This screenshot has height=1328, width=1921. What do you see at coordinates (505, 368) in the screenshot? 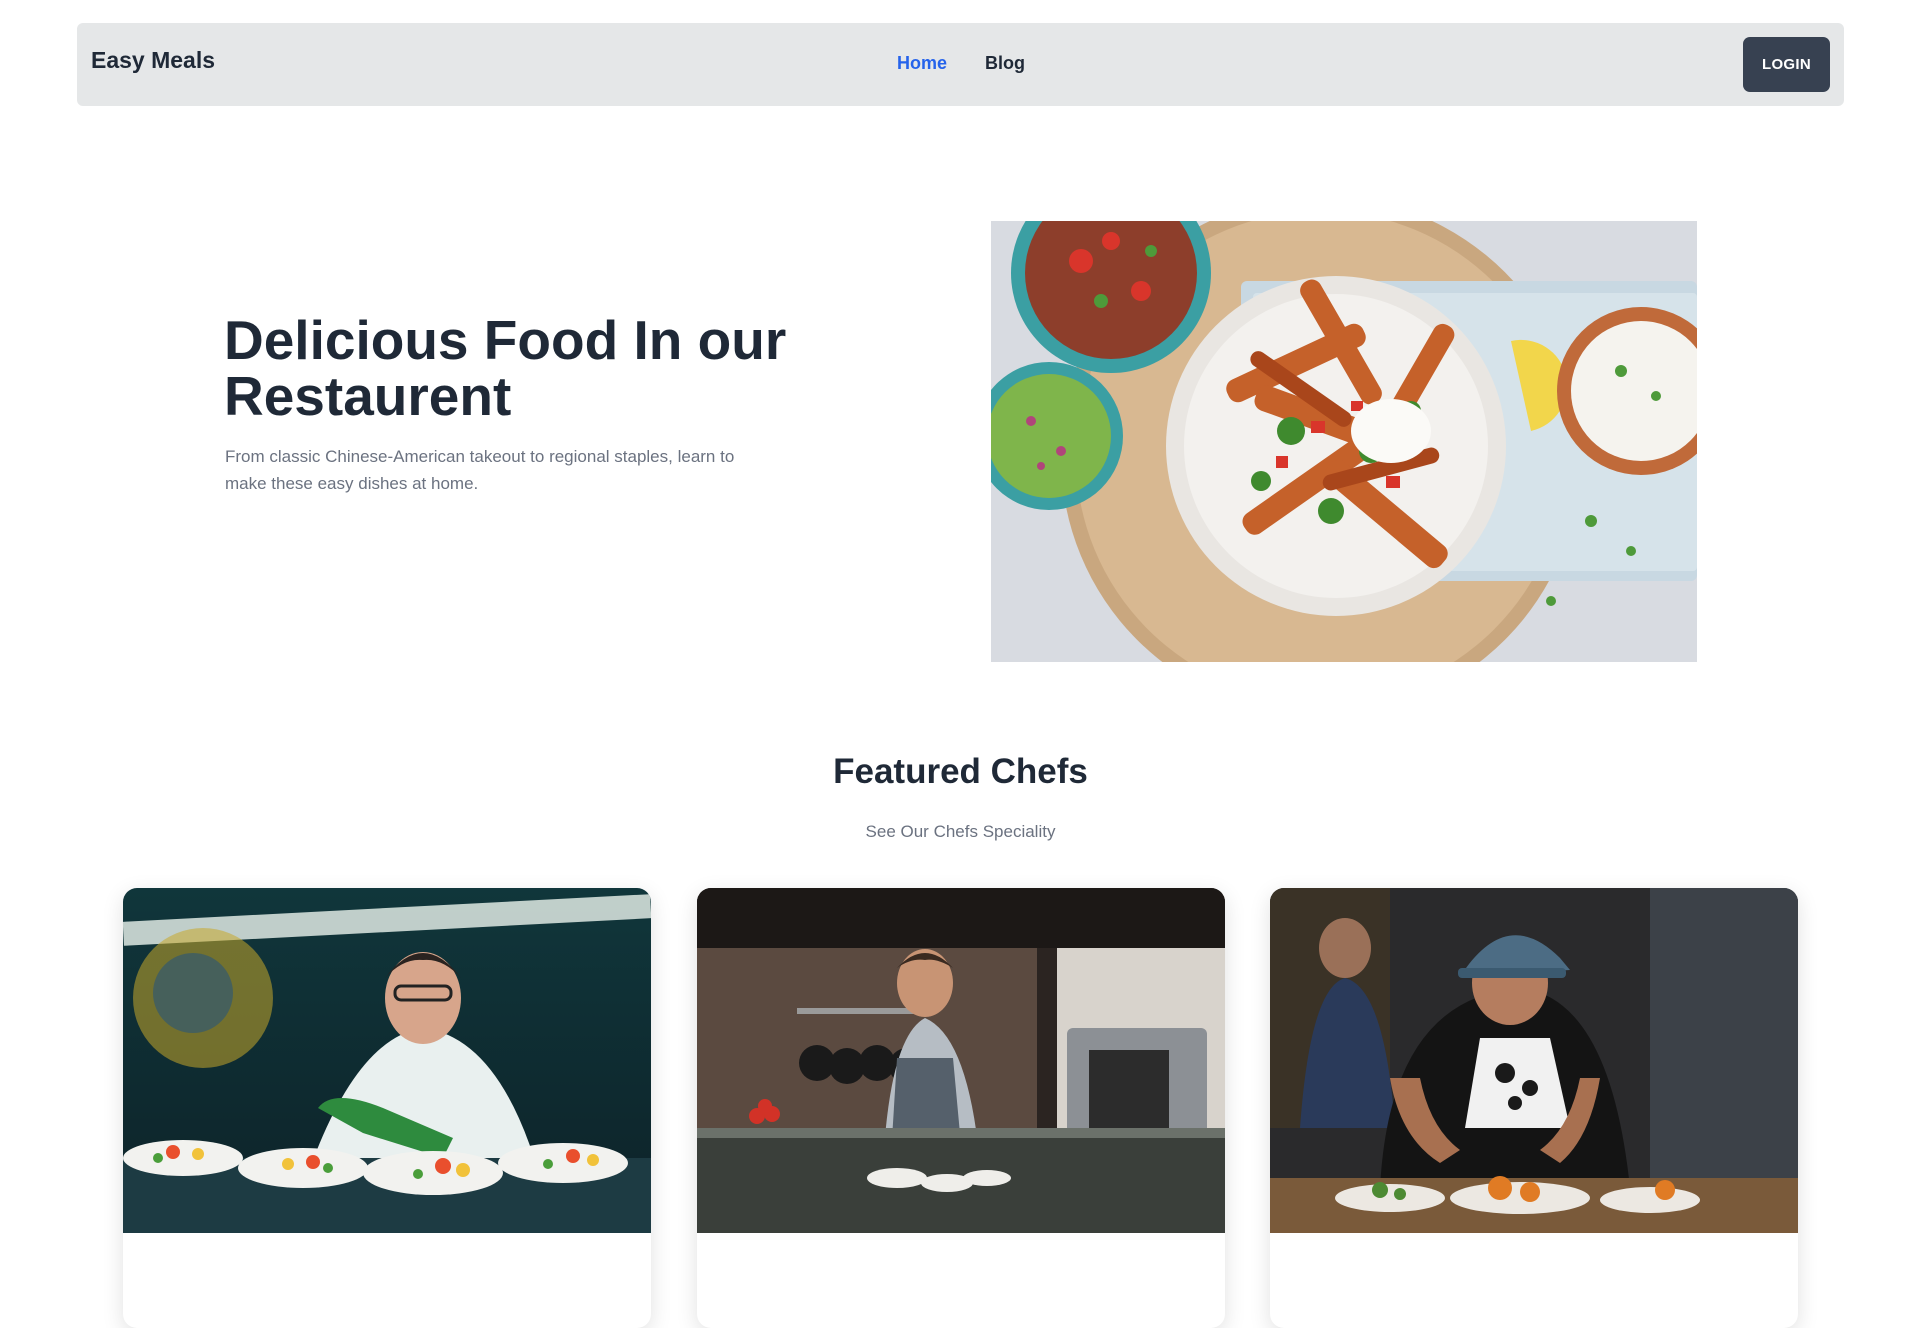
I see `hero-title: Delicious Food In our Restaurent` at bounding box center [505, 368].